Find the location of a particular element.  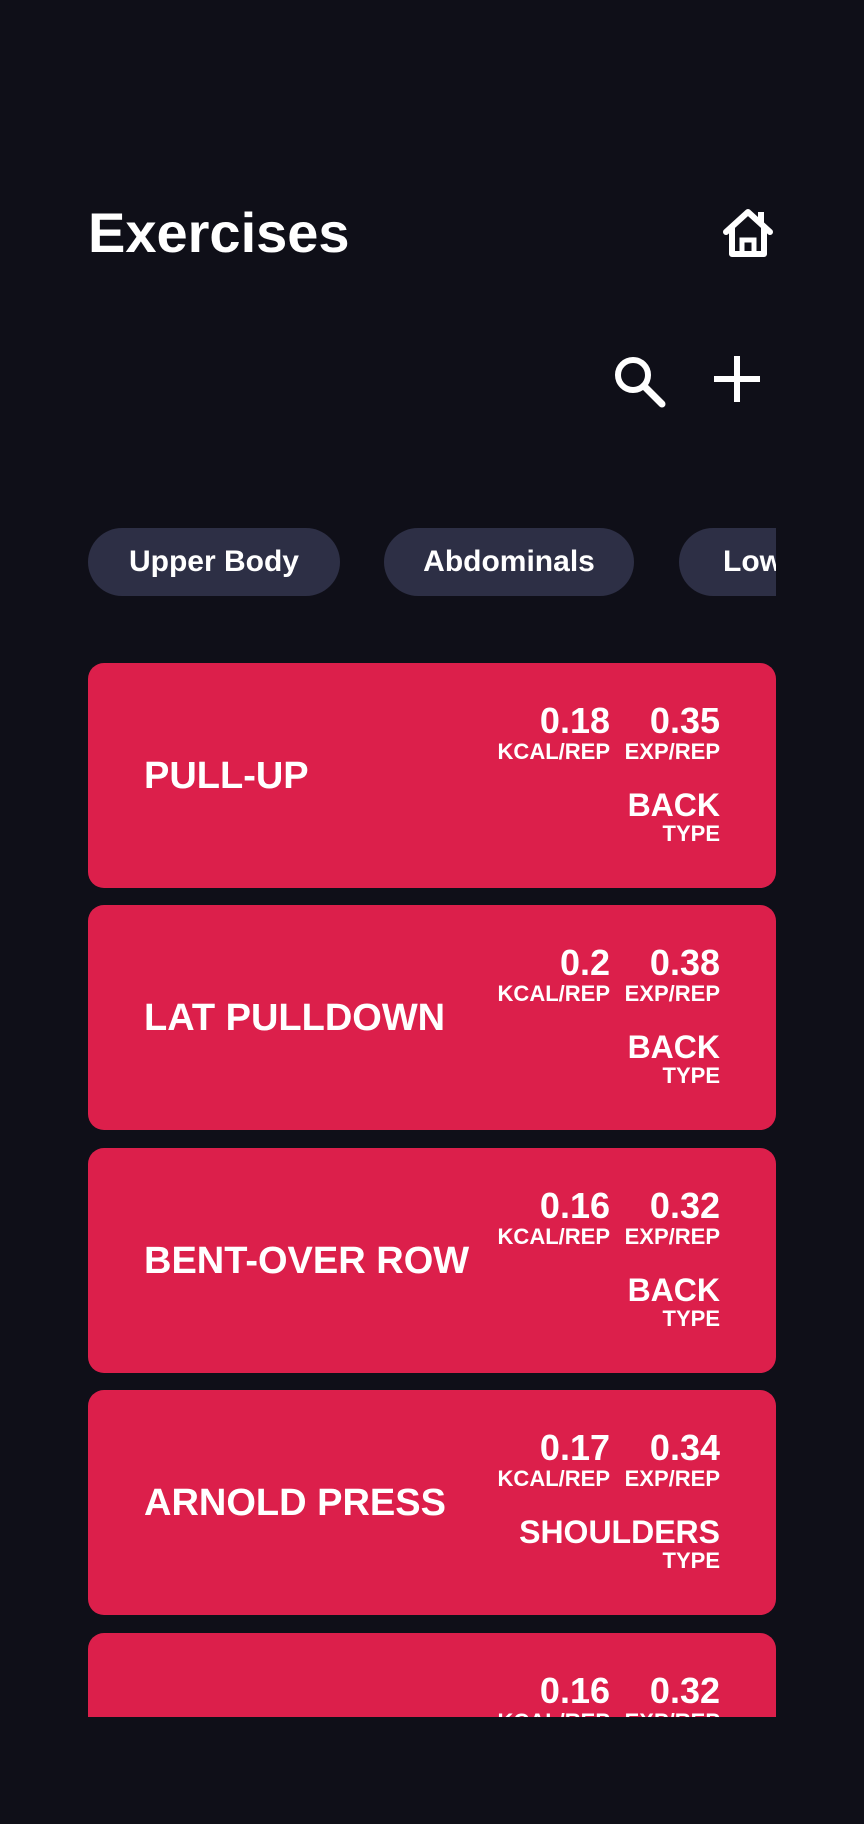

chip-abdominals: Abdominals is located at coordinates (509, 562).